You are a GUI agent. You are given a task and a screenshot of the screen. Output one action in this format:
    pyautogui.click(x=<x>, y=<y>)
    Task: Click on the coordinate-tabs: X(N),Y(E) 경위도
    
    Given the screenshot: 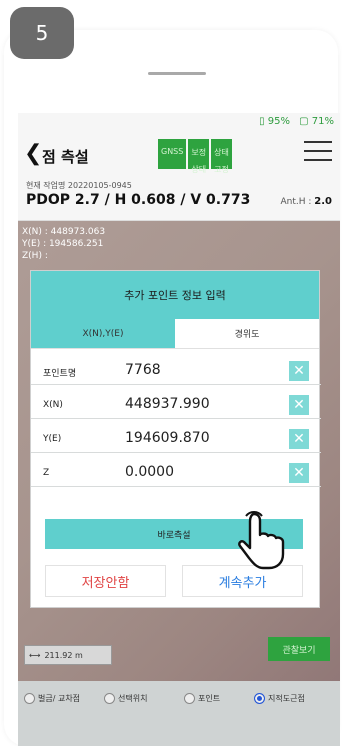 What is the action you would take?
    pyautogui.click(x=175, y=334)
    